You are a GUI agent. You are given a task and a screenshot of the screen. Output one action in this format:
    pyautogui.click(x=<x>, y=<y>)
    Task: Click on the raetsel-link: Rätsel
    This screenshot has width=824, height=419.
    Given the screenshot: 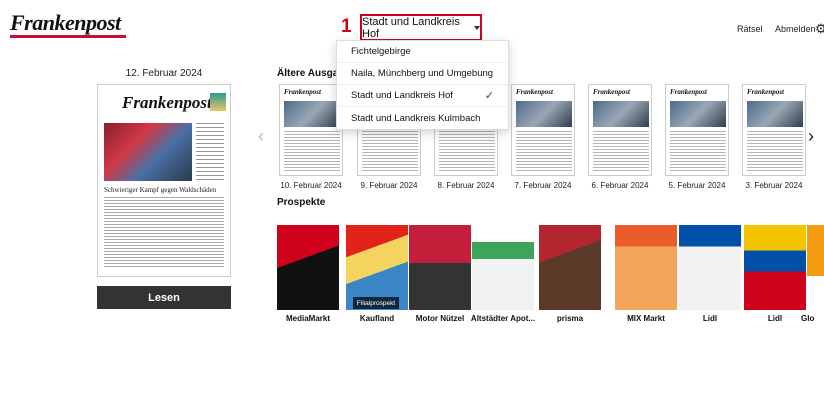 What is the action you would take?
    pyautogui.click(x=750, y=29)
    